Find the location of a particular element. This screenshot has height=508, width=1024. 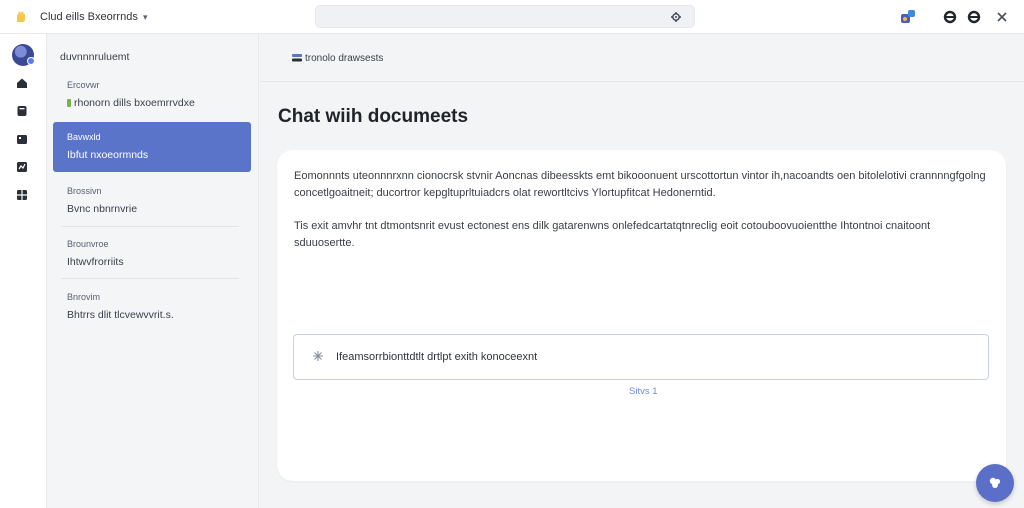

sidebar-item-label: Brossivn is located at coordinates (84, 191).